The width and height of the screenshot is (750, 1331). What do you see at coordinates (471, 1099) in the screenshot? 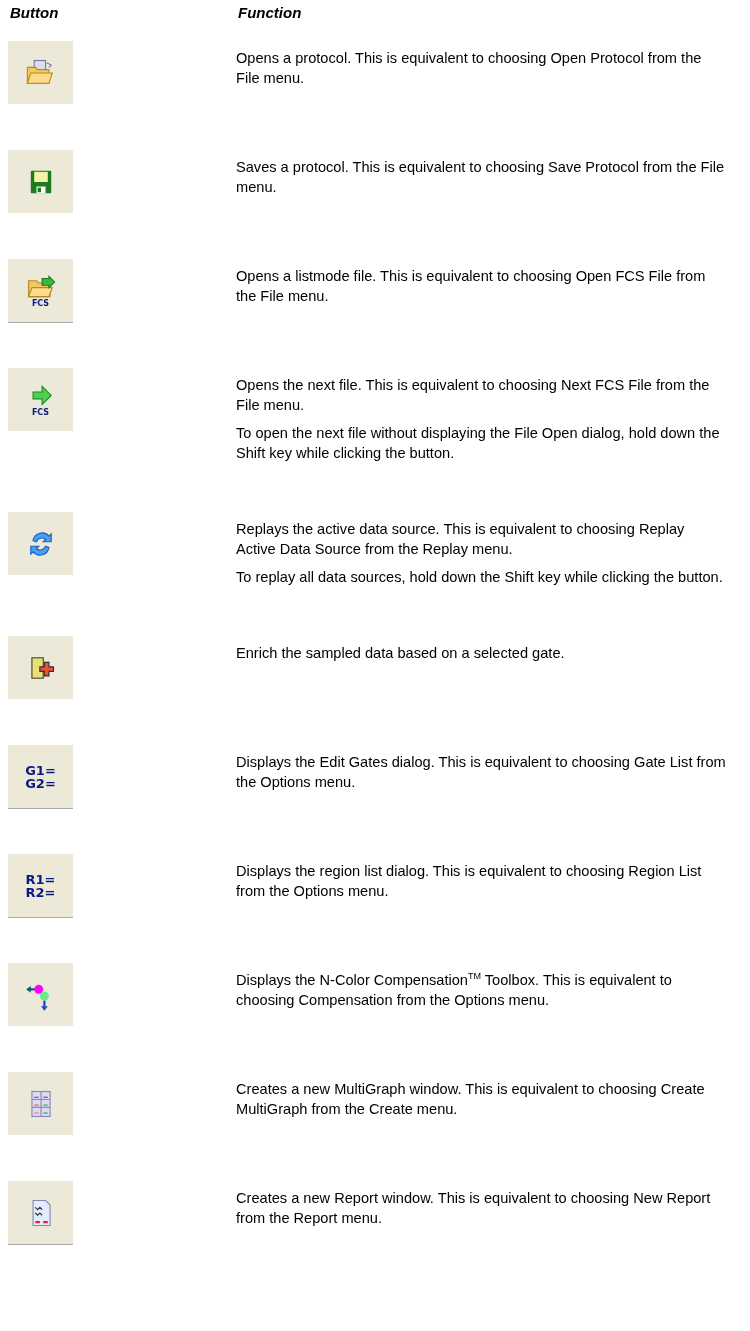
I see `description-paragraph: Creates a new MultiGraph window. This is equivalent to choosing Create MultiGraph from the Create menu.` at bounding box center [471, 1099].